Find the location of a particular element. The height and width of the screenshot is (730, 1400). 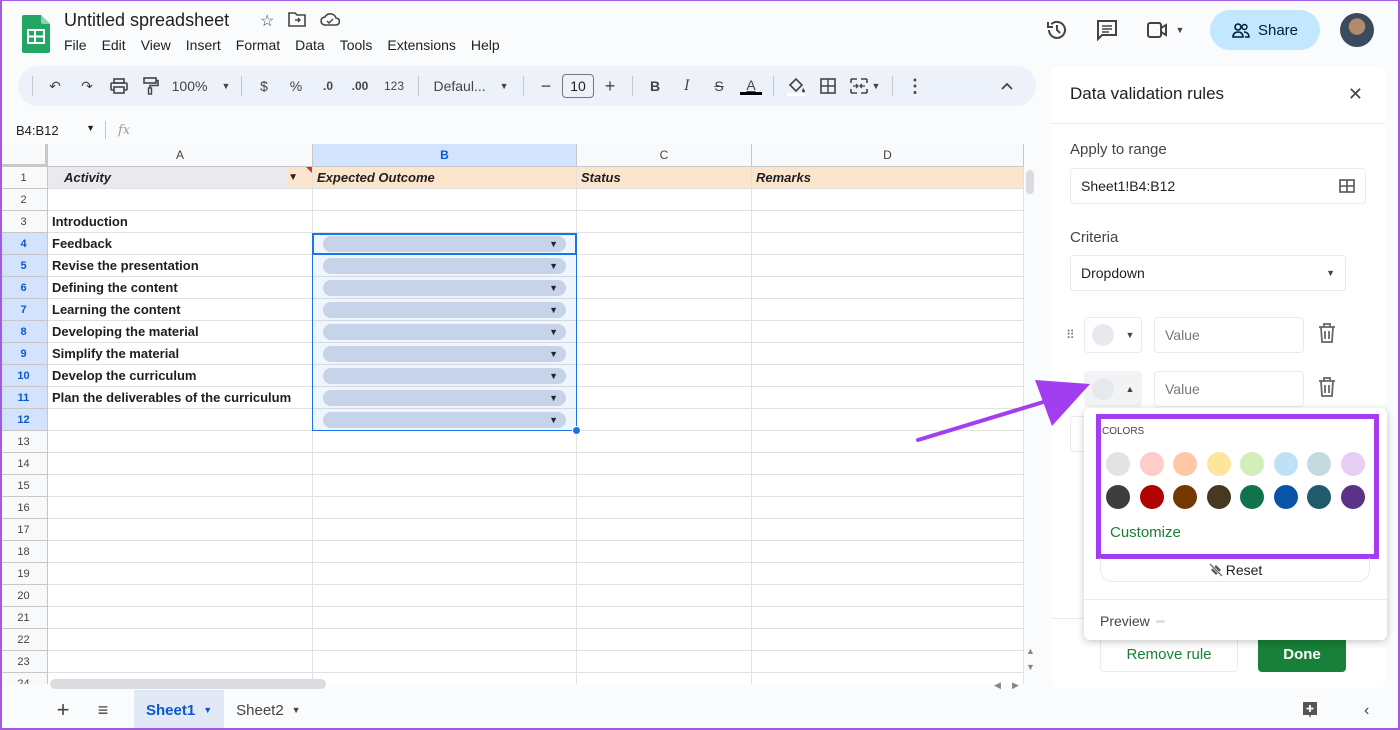

row-header: 18 is located at coordinates (24, 552).